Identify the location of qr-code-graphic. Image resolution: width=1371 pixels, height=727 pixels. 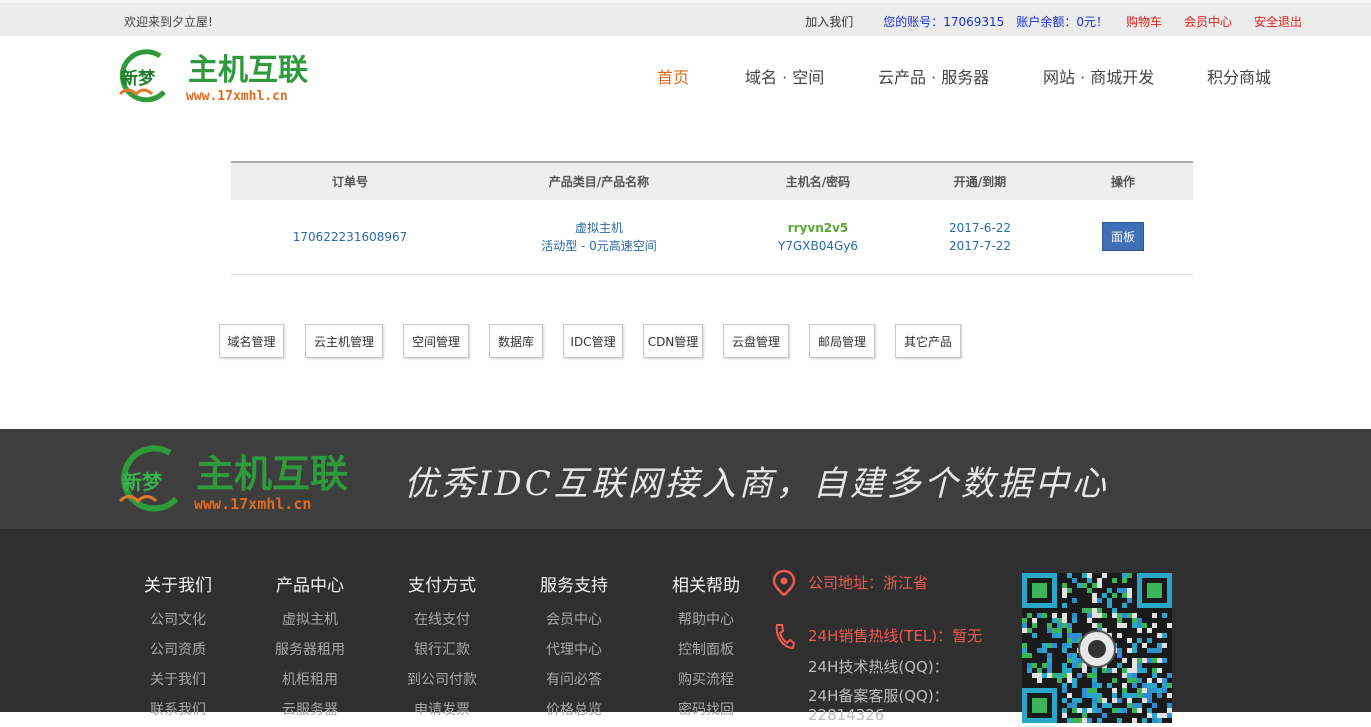
(1097, 648).